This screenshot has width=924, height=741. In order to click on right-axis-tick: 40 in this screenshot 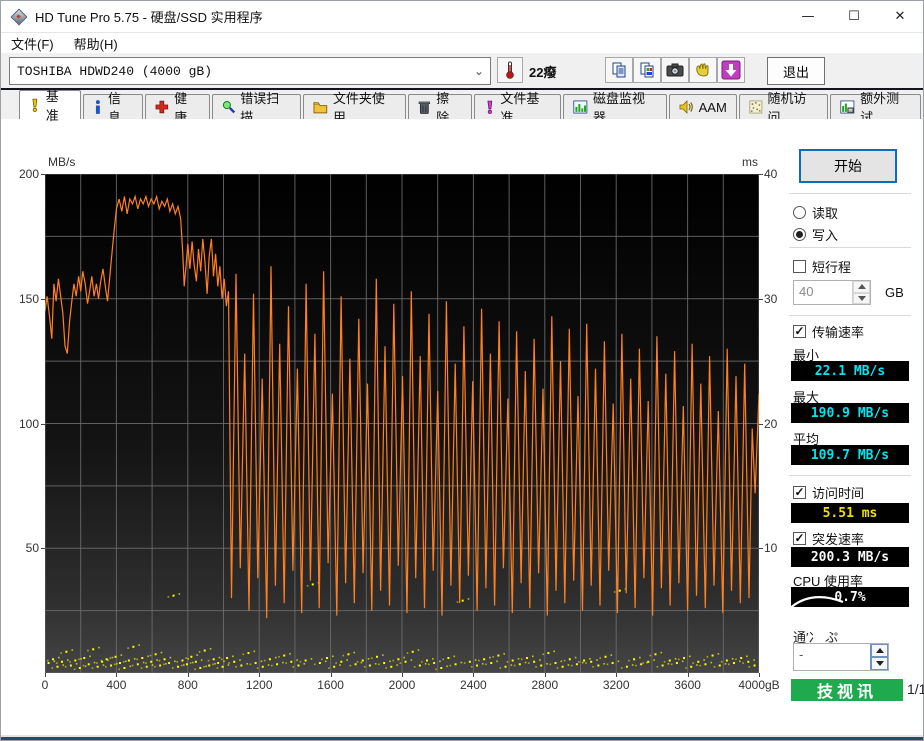, I will do `click(771, 174)`.